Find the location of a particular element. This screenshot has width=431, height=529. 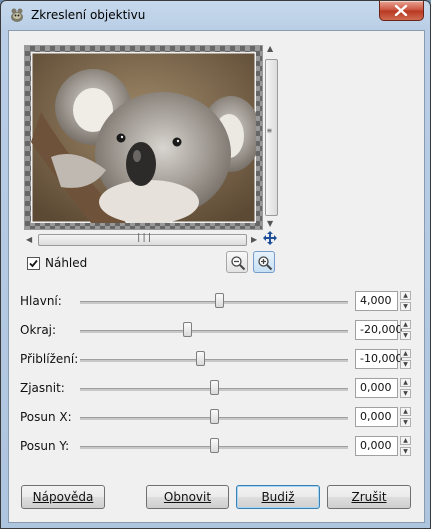

reset-button-label: Obnovit is located at coordinates (187, 497).